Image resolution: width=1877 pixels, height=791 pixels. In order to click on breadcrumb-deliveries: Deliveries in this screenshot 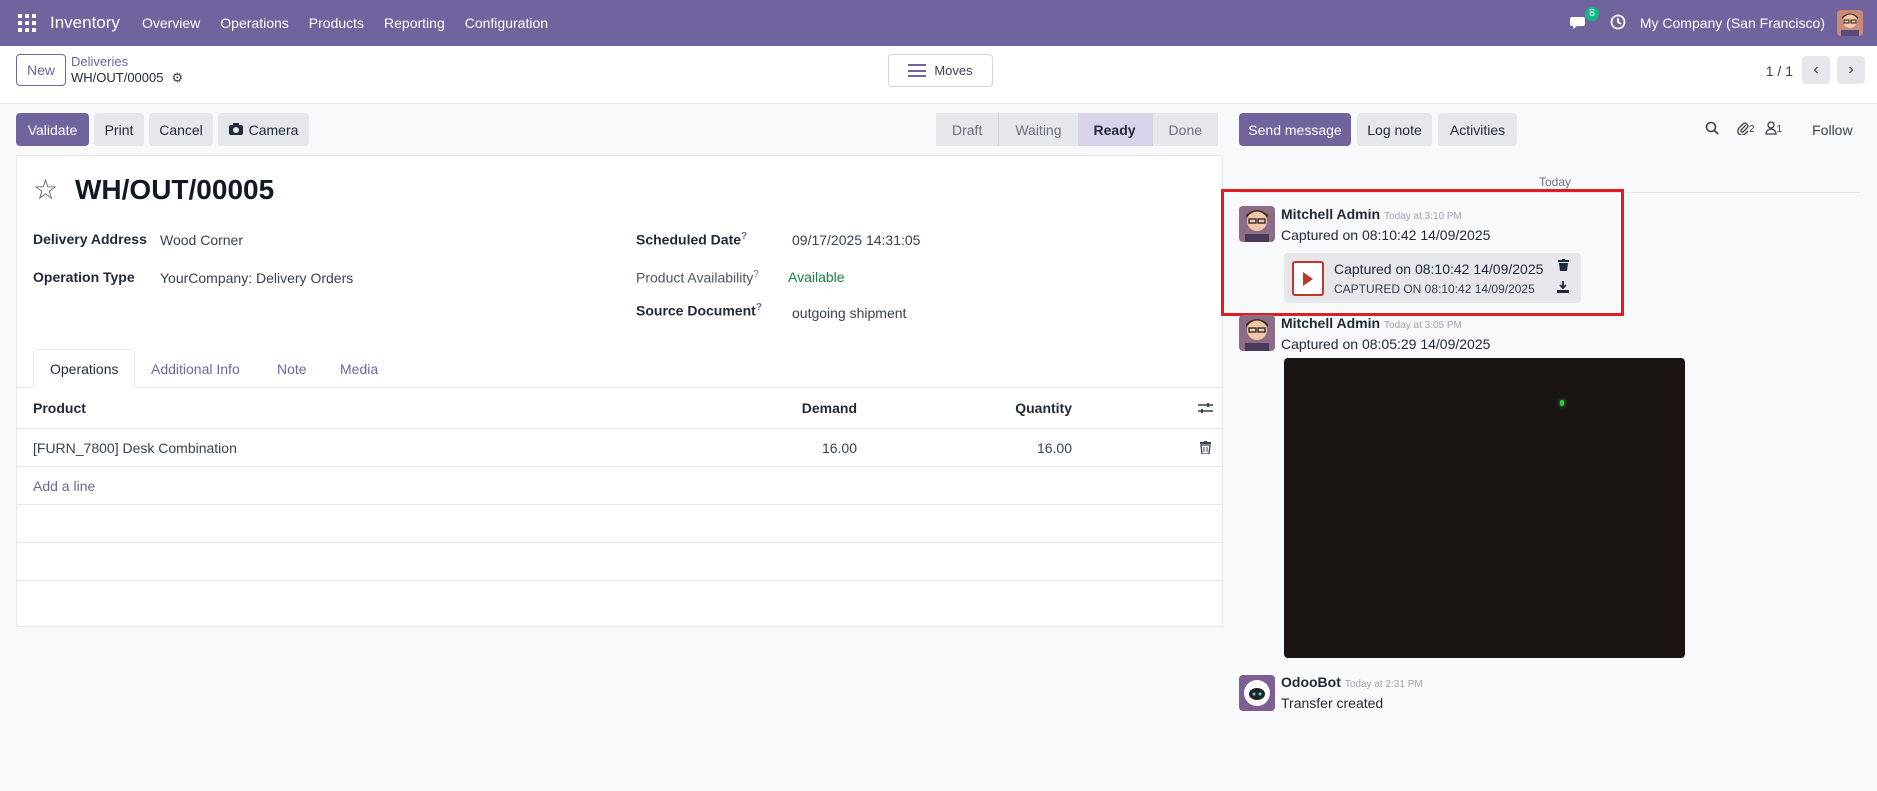, I will do `click(127, 62)`.